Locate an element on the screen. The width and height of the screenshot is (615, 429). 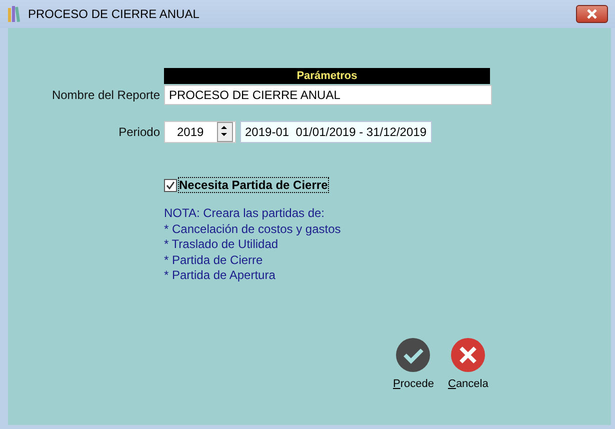
checkmark-icon is located at coordinates (170, 185).